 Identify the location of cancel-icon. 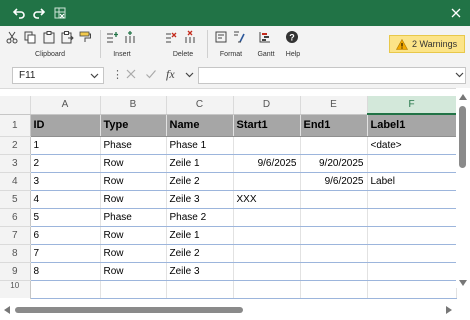
(131, 75).